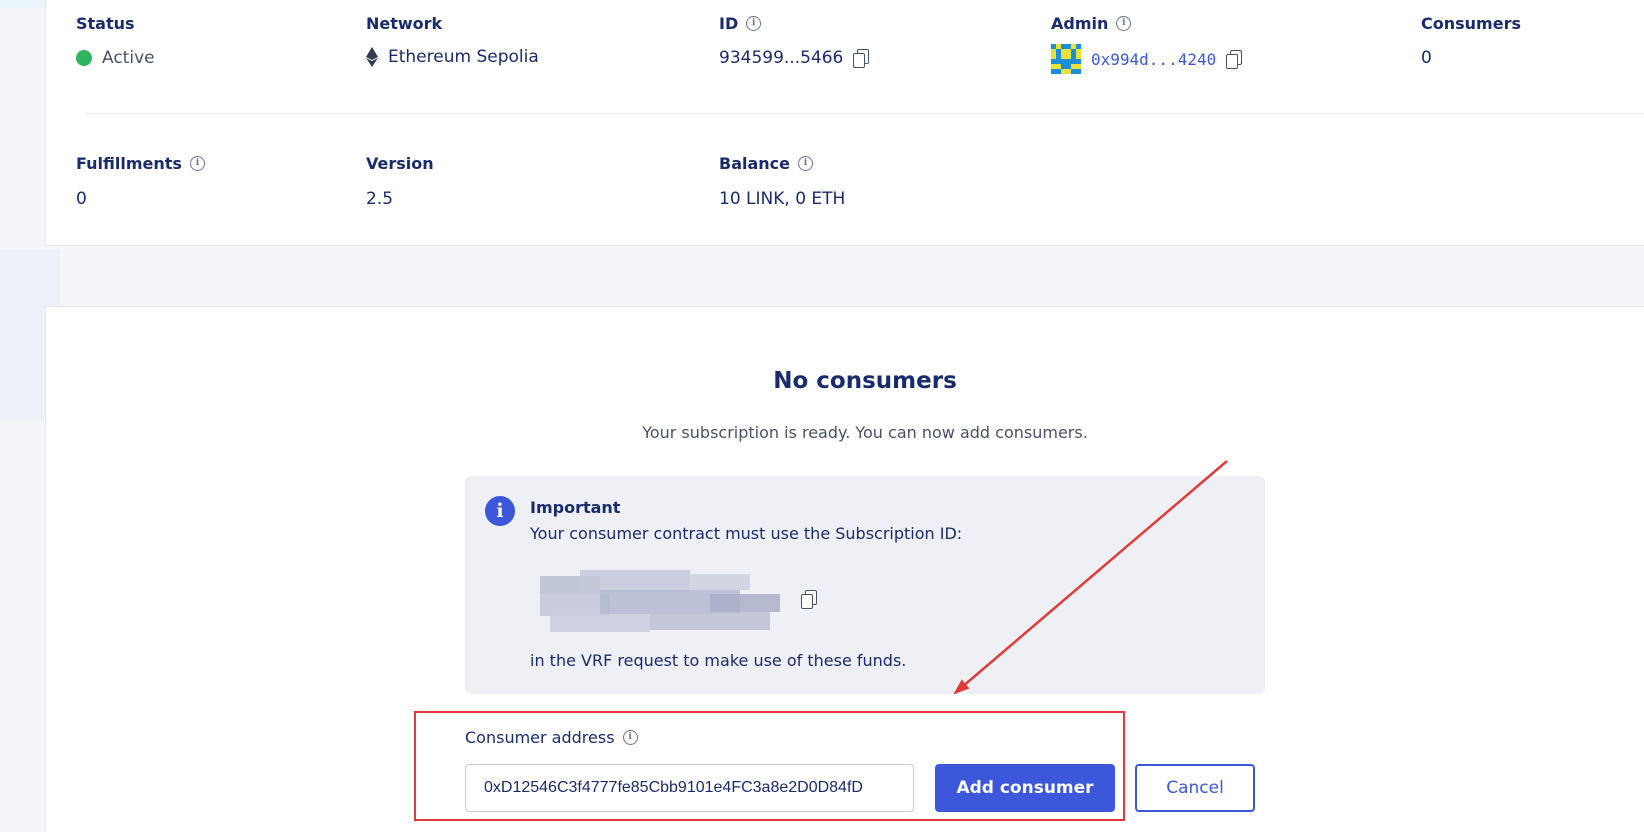  Describe the element at coordinates (1091, 23) in the screenshot. I see `admin-label: Admin i` at that location.